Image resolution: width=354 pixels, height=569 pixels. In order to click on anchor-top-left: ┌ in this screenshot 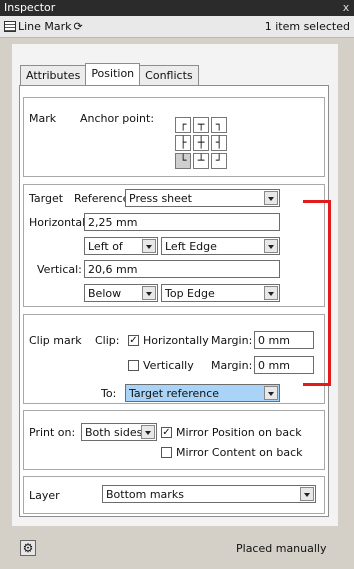, I will do `click(183, 125)`.